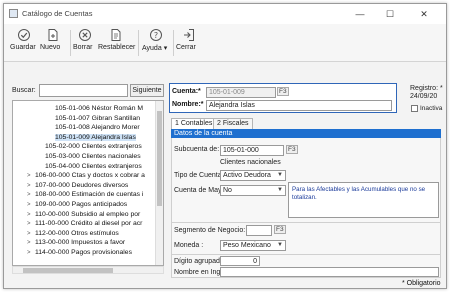 This screenshot has height=292, width=450. I want to click on tree-item: >110-00-000 Subsidio al empleo por, so click(83, 214).